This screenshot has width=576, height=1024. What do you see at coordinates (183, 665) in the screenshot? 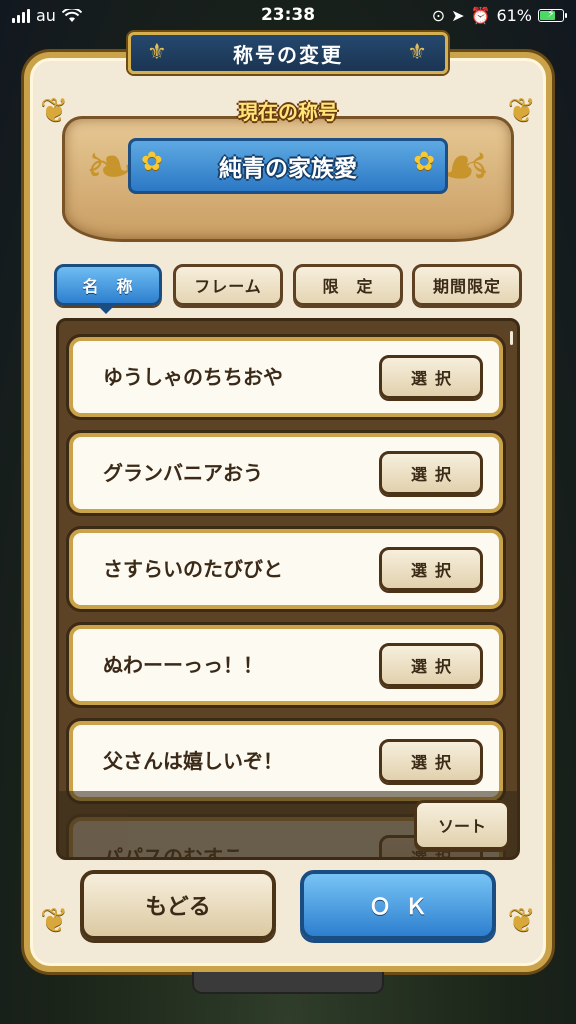
I see `title-name: ぬわーーっっ！！` at bounding box center [183, 665].